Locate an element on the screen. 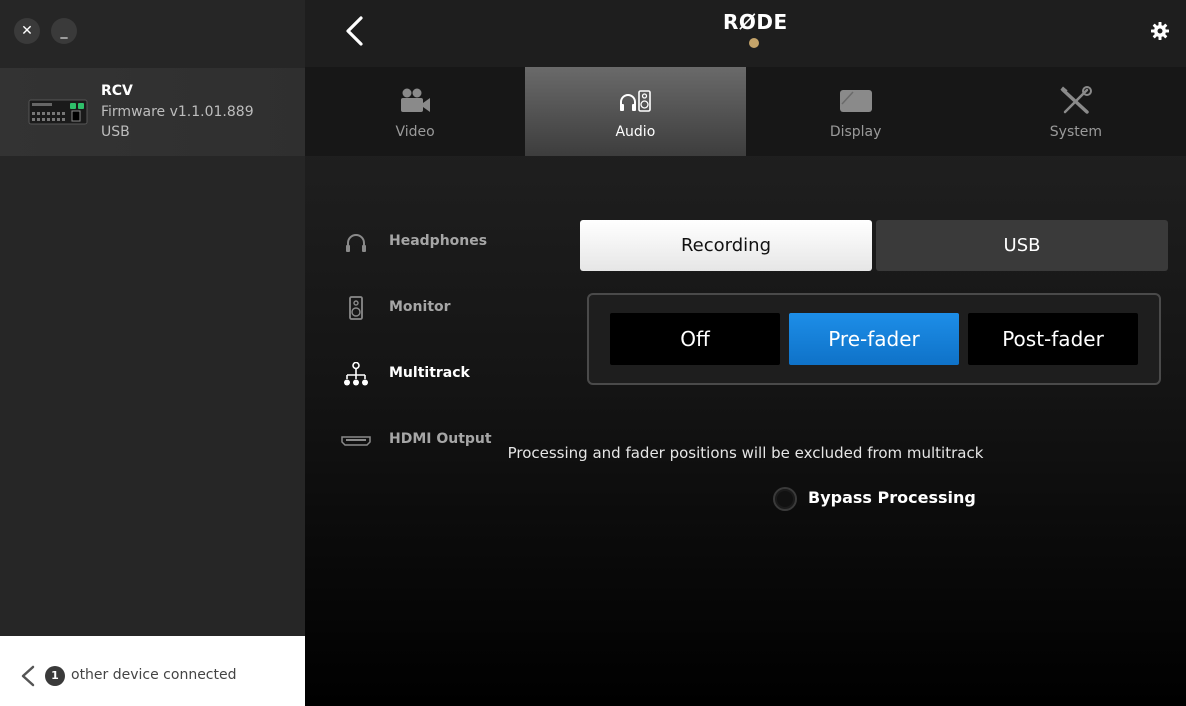 This screenshot has width=1186, height=706. other-devices-count-badge: 1 is located at coordinates (55, 676).